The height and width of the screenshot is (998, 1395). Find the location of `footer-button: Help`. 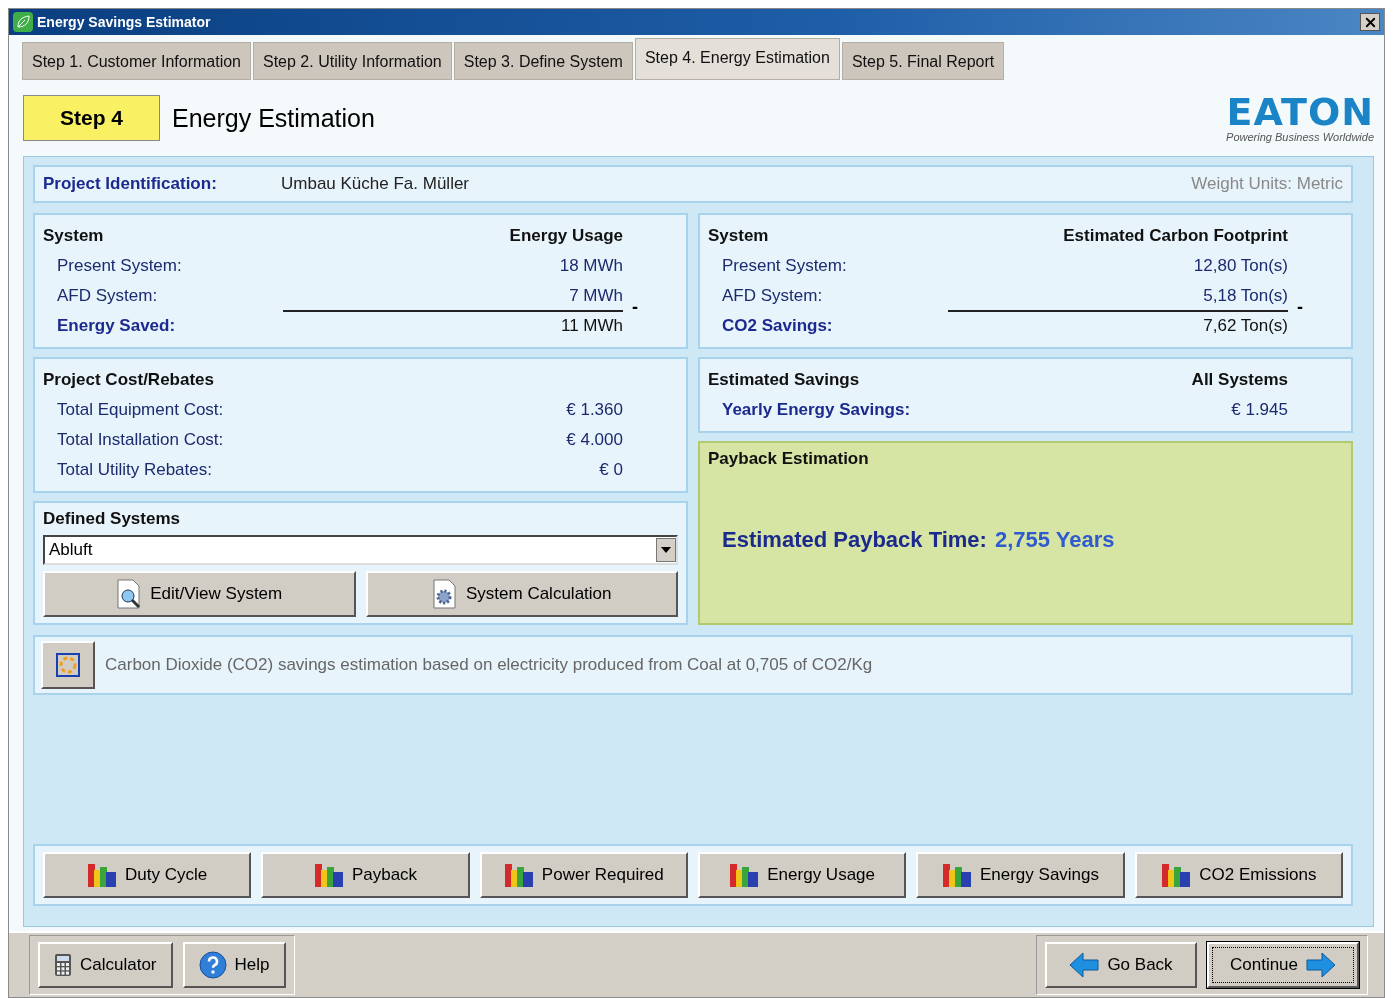

footer-button: Help is located at coordinates (234, 965).